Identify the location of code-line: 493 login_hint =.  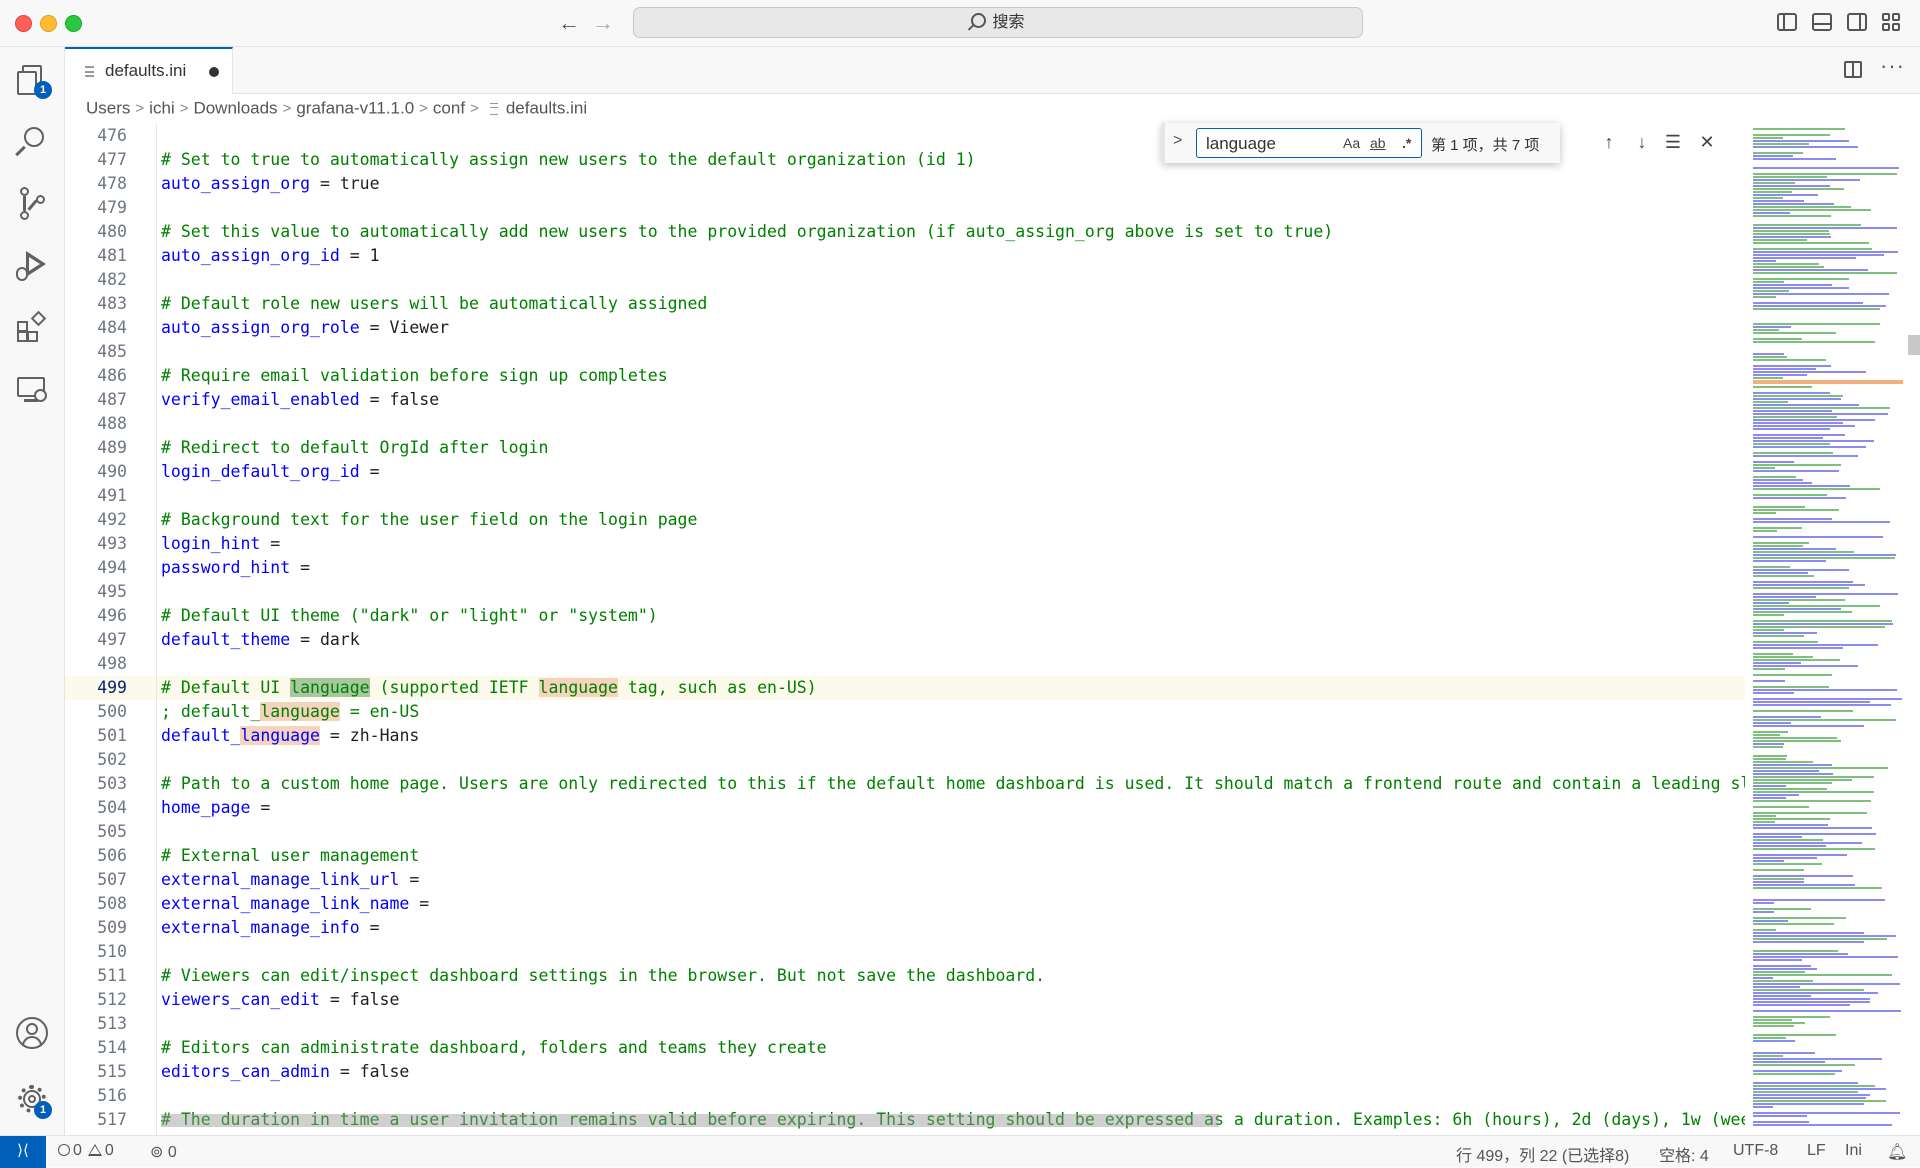
(905, 544).